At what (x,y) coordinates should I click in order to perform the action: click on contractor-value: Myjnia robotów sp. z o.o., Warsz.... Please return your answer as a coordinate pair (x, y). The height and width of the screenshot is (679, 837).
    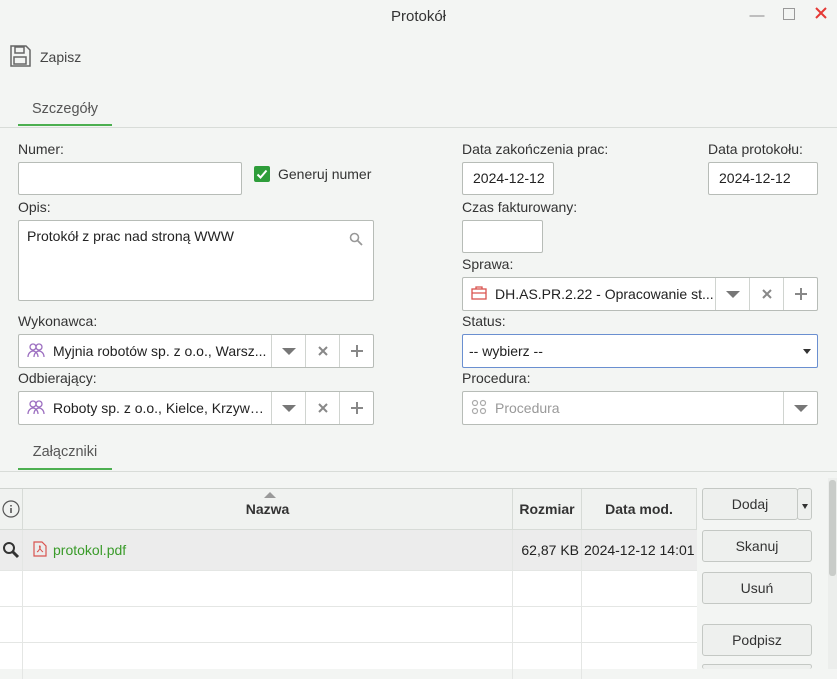
    Looking at the image, I should click on (160, 351).